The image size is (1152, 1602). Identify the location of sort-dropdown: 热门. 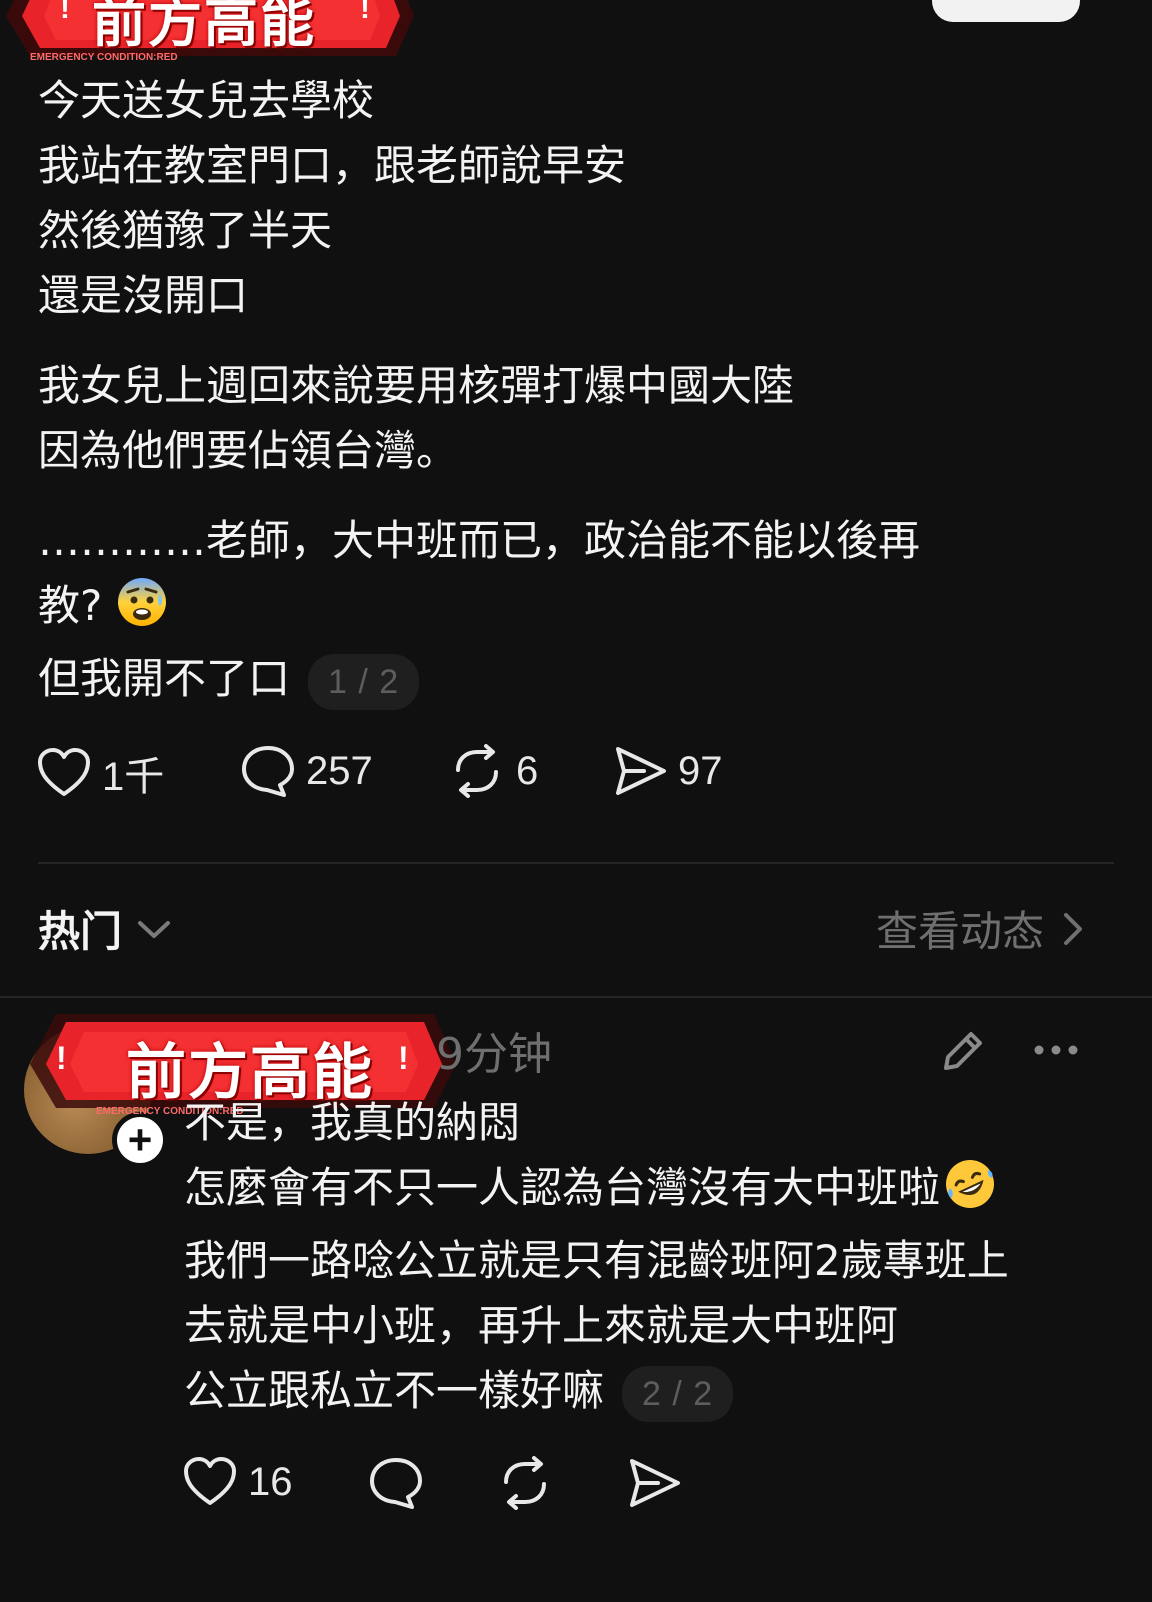
(106, 928).